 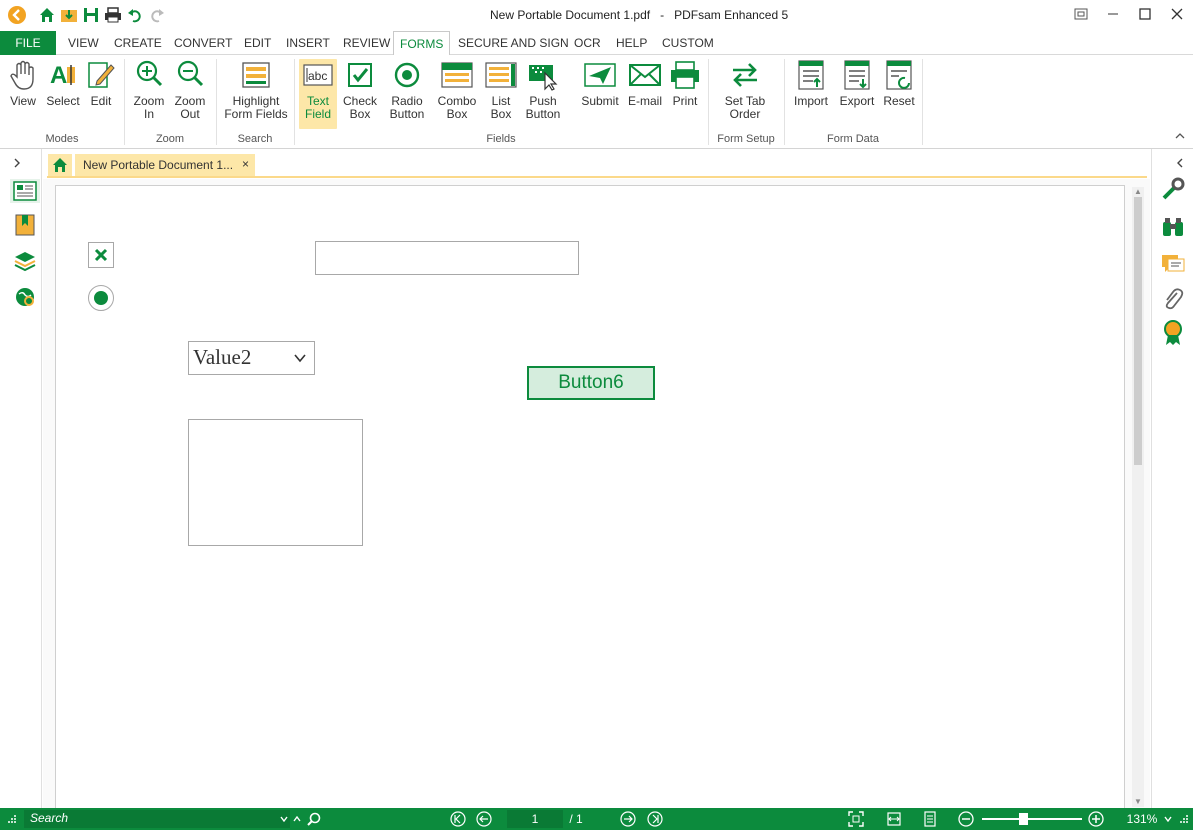 What do you see at coordinates (1096, 819) in the screenshot?
I see `zoom-in-status-icon` at bounding box center [1096, 819].